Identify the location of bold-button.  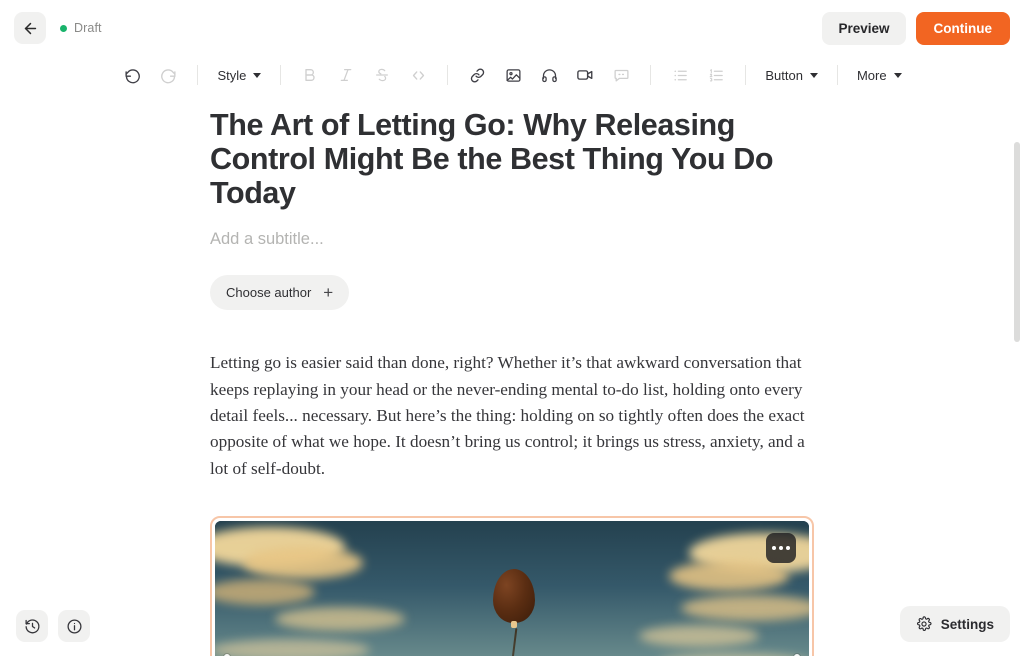
(310, 75).